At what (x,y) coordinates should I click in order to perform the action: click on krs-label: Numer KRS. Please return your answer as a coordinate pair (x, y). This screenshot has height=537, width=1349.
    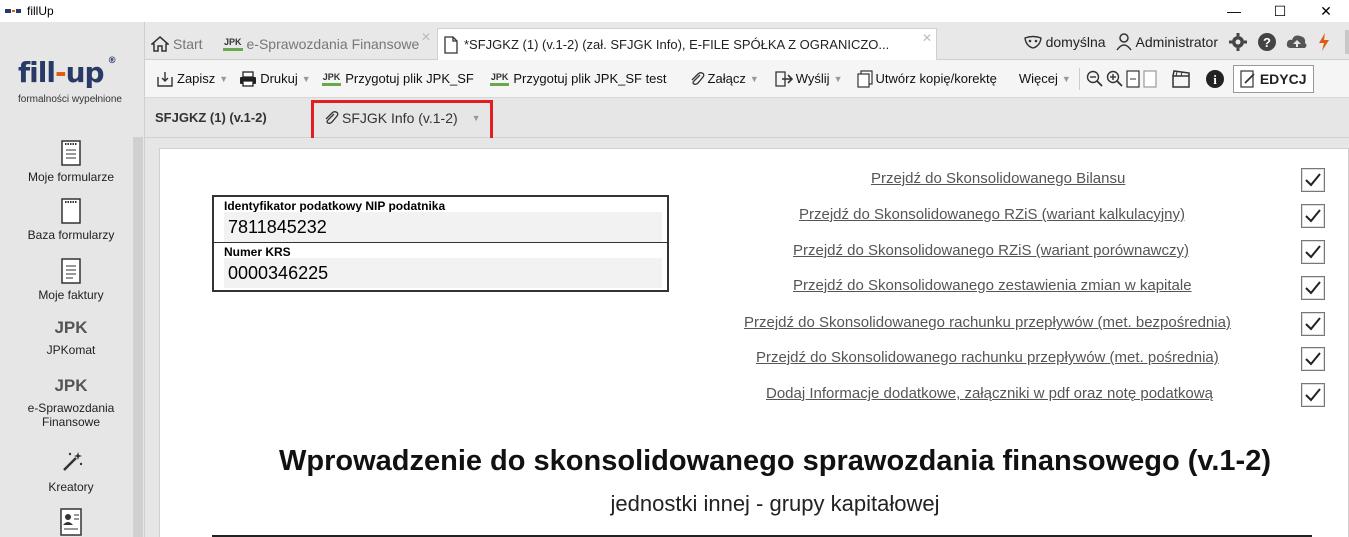
    Looking at the image, I should click on (257, 252).